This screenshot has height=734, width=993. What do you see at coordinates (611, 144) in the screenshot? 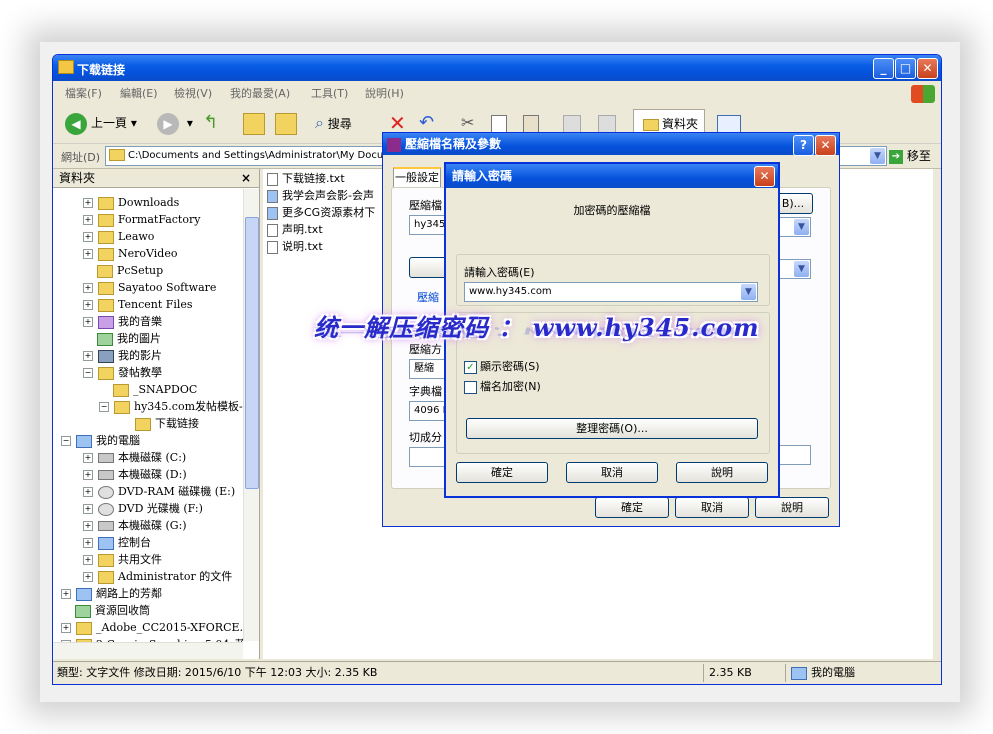
I see `archive-dialog-titlebar: 壓縮檔名稱及參數 ? ✕` at bounding box center [611, 144].